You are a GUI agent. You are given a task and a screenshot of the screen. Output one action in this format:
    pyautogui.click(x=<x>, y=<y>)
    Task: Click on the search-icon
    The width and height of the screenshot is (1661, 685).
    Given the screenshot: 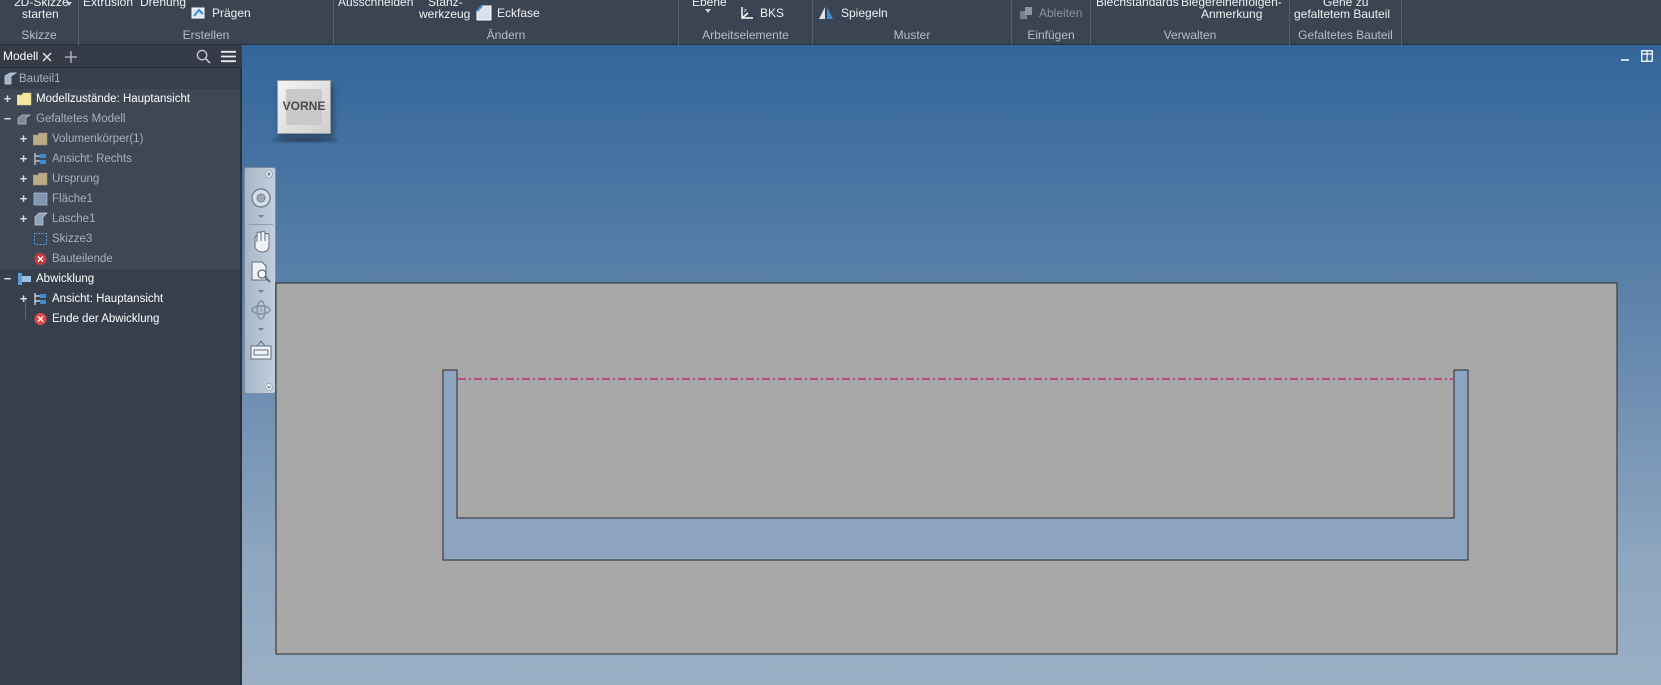 What is the action you would take?
    pyautogui.click(x=203, y=56)
    